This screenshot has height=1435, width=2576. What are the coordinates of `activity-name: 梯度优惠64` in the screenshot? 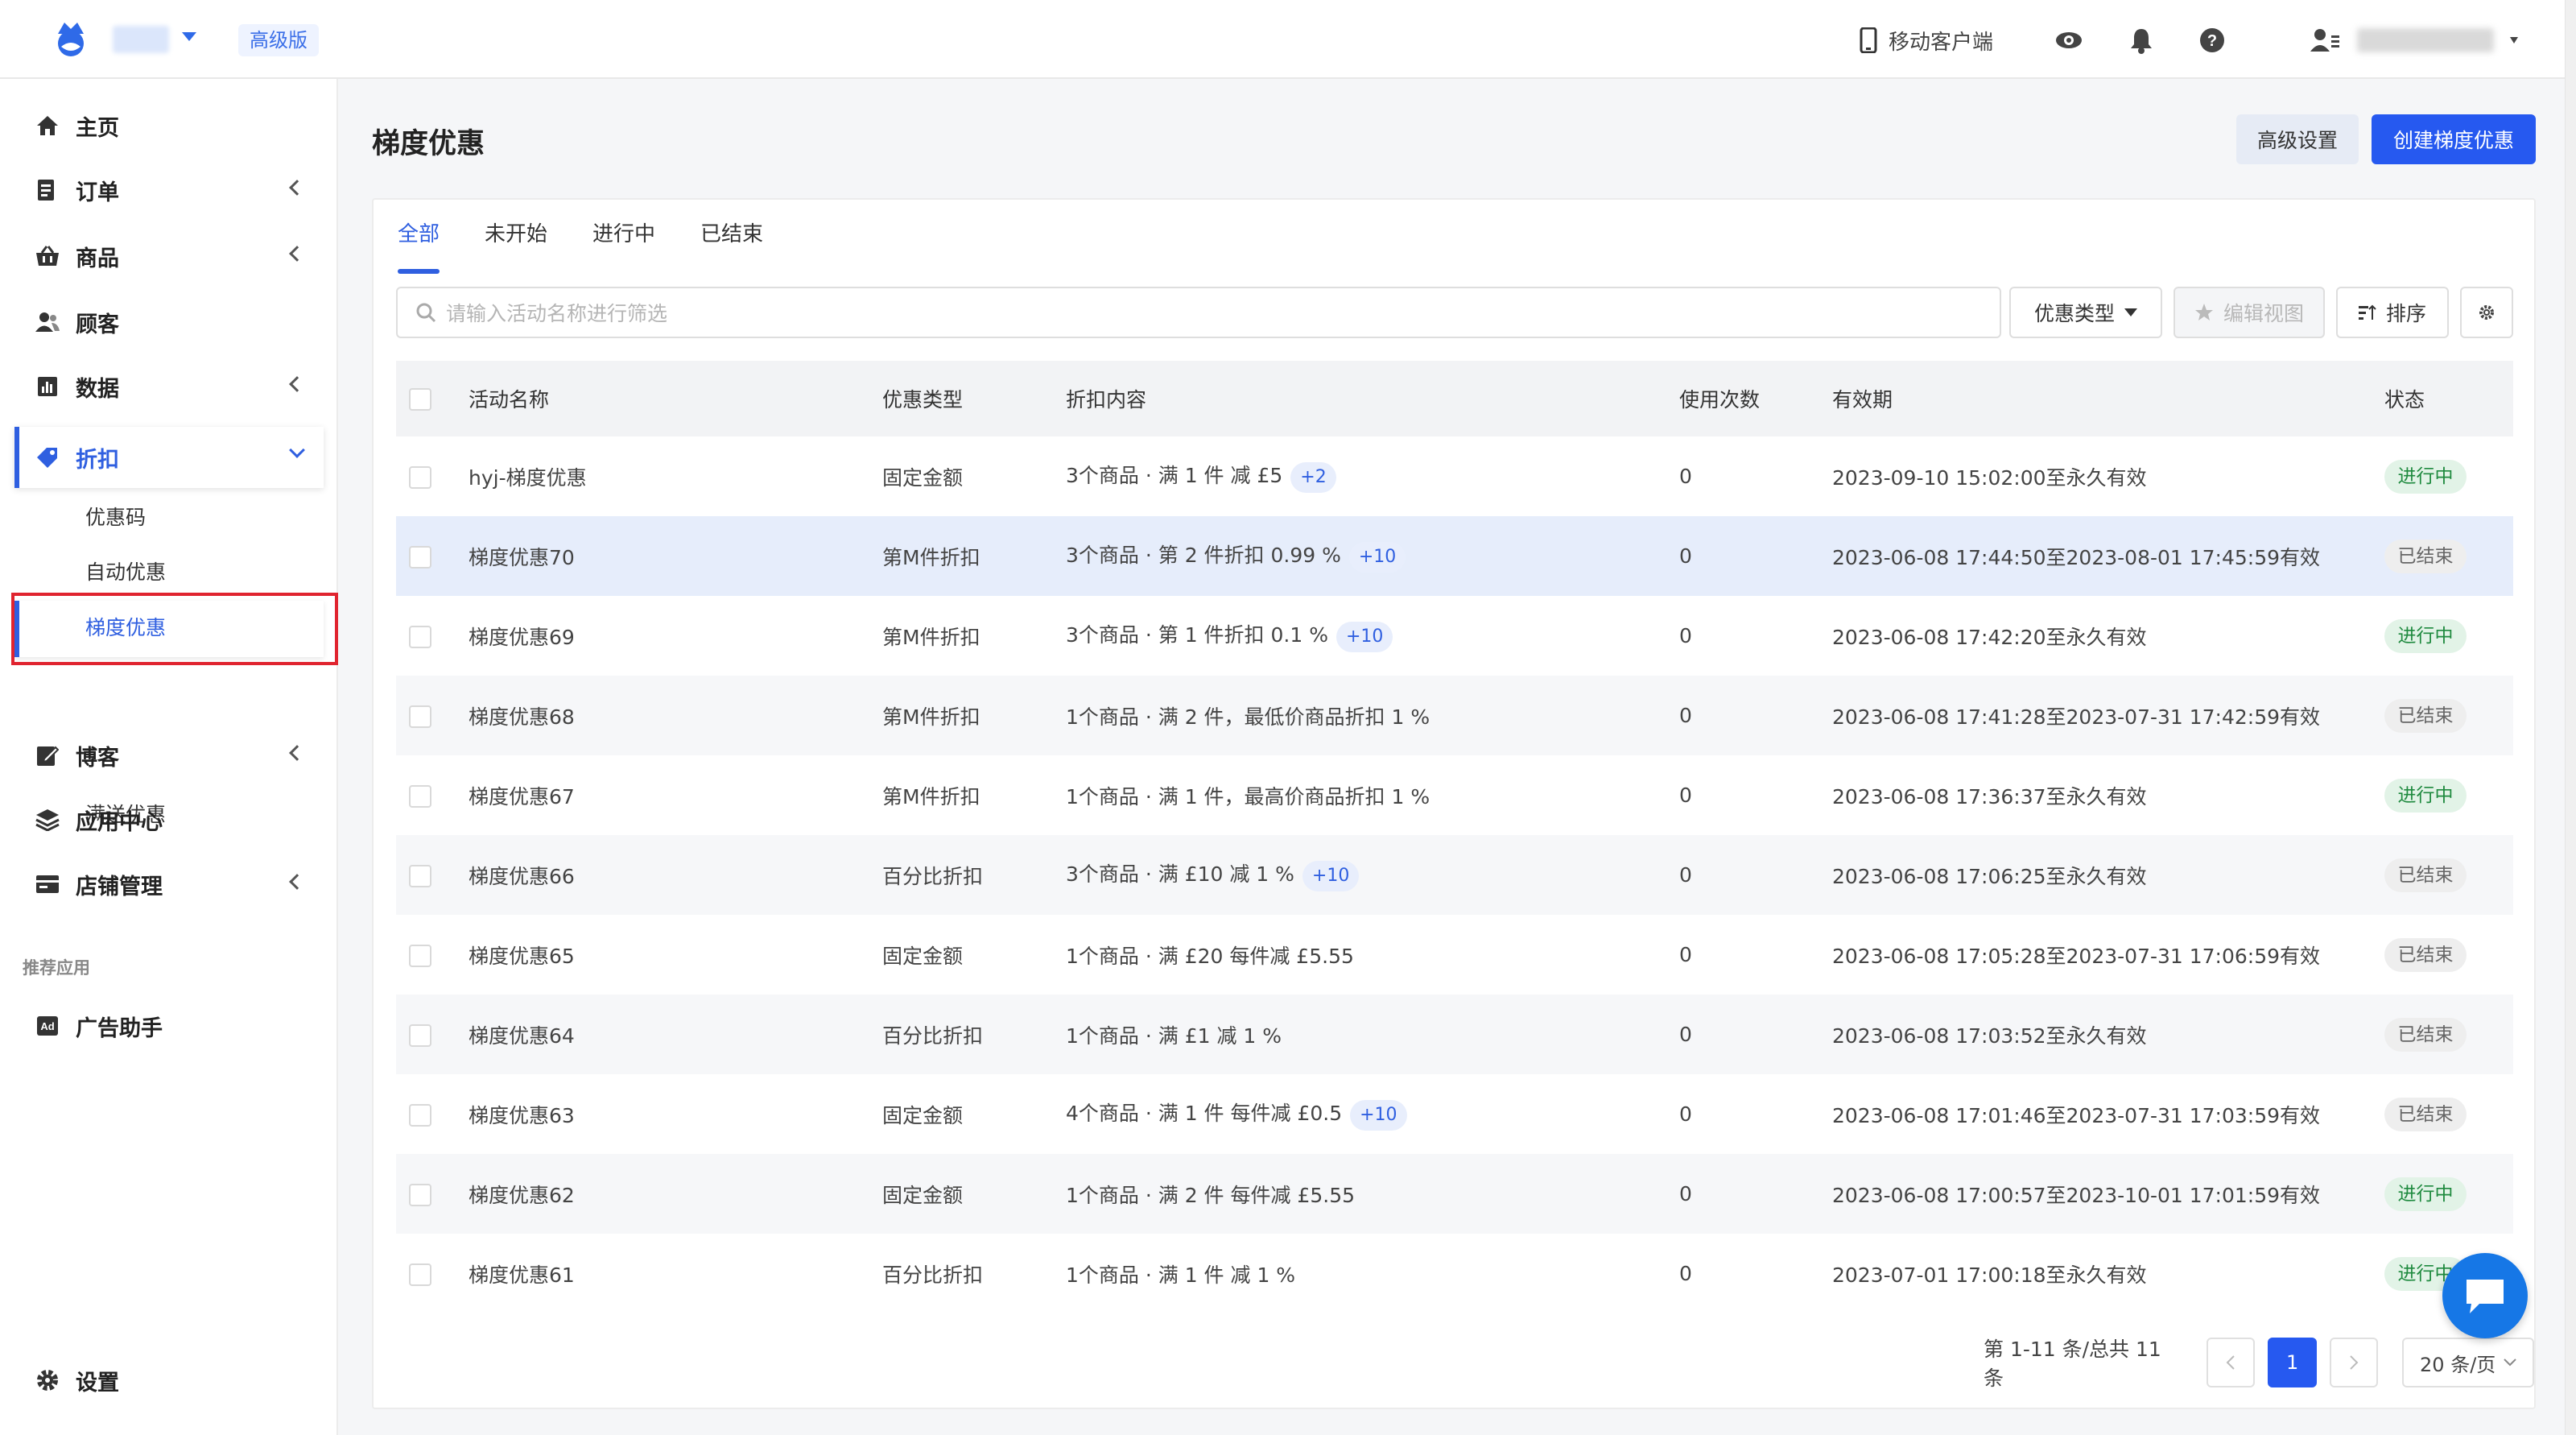 It's located at (675, 1034).